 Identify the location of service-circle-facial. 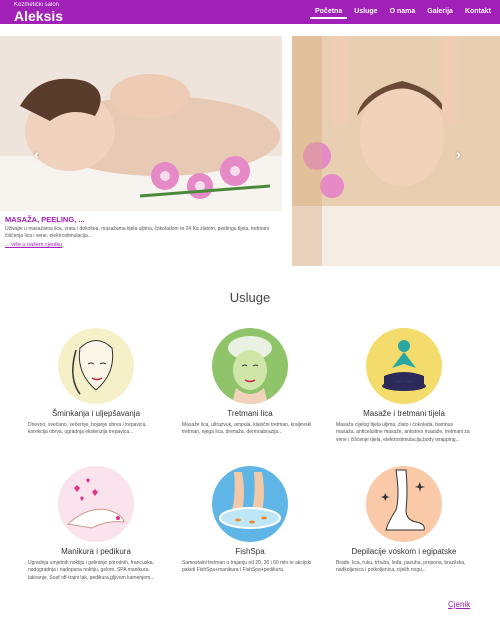
(250, 366).